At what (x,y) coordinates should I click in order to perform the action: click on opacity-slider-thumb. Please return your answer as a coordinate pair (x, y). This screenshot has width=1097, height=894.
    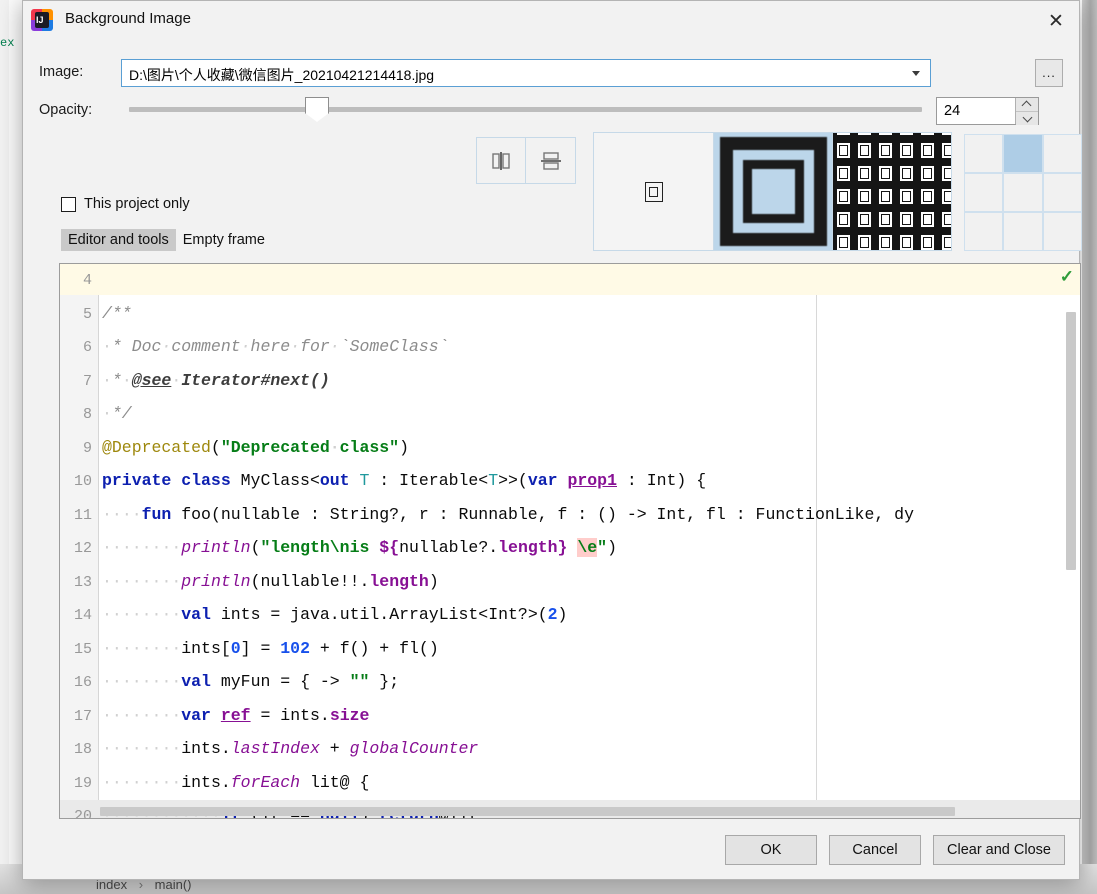
    Looking at the image, I should click on (317, 110).